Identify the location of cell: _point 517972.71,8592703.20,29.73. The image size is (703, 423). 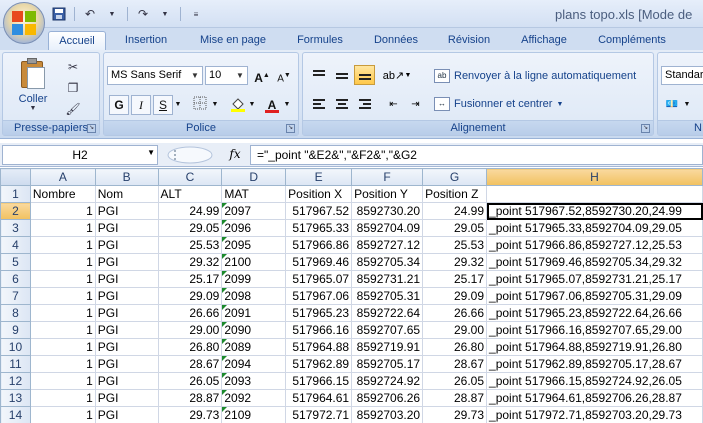
(594, 414).